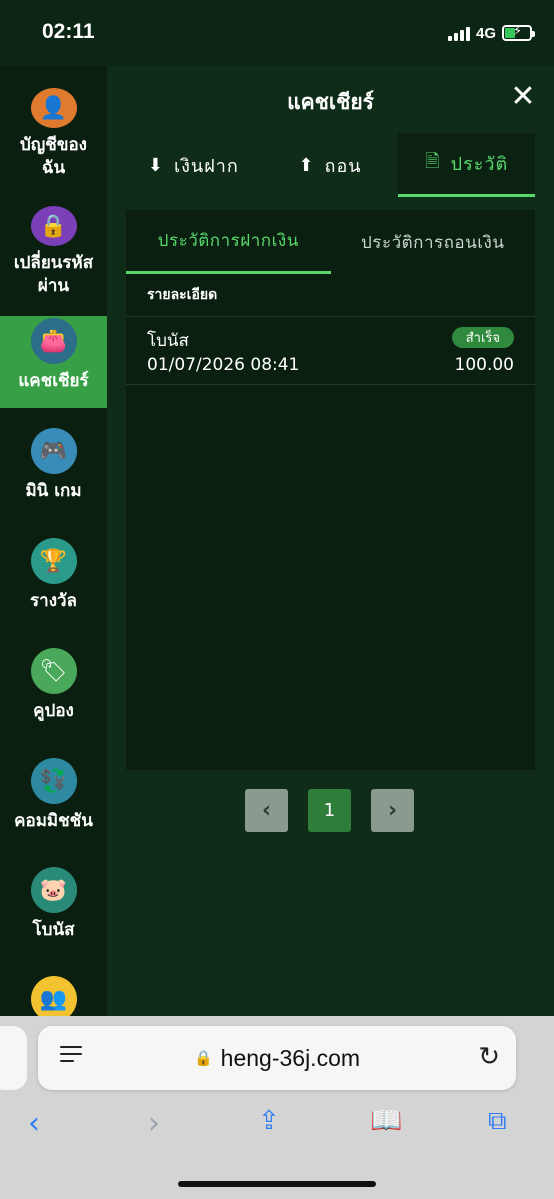  I want to click on close-icon: ✕, so click(523, 96).